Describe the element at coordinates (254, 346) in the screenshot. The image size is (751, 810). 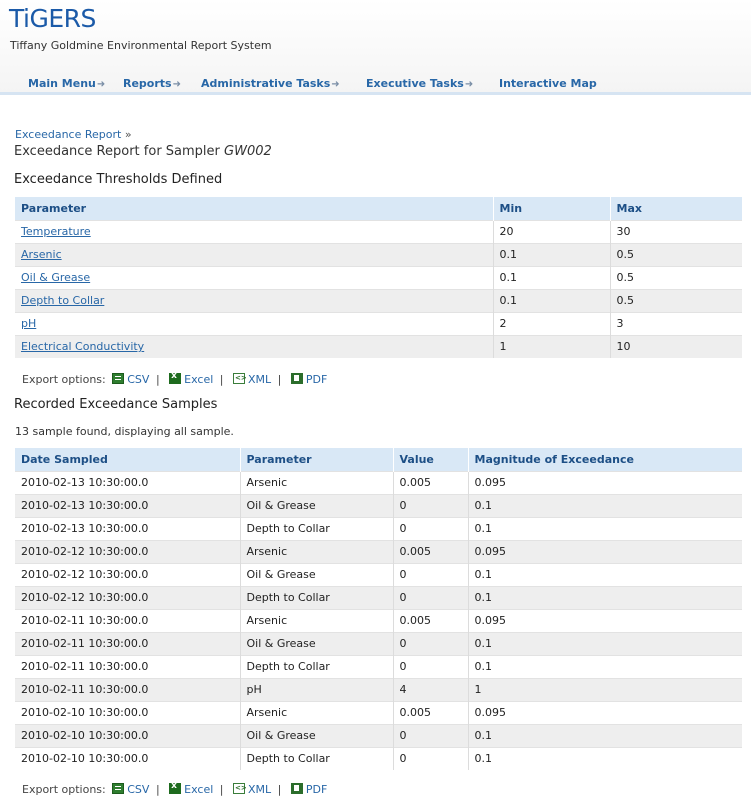
I see `table-cell: Electrical Conductivity` at that location.